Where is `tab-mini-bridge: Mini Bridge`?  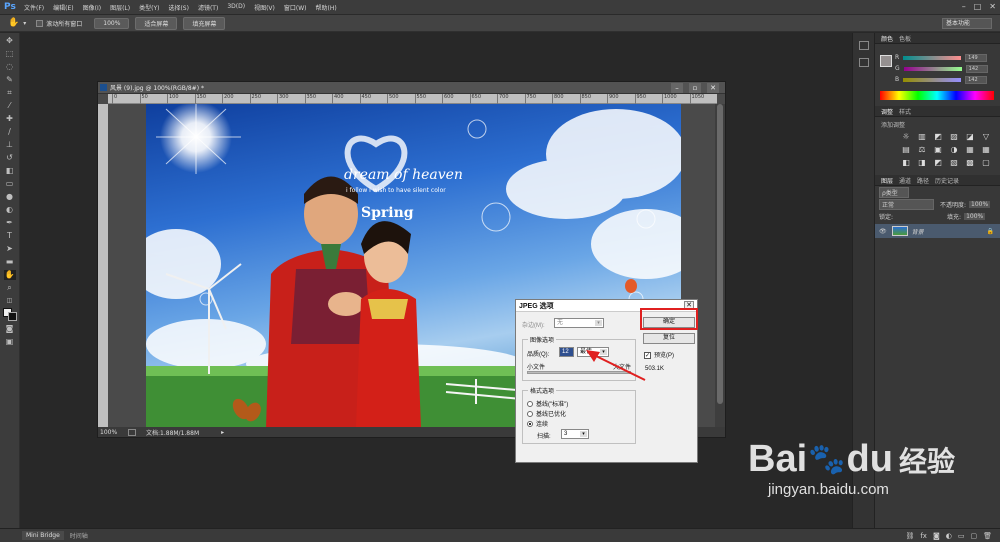
tab-mini-bridge: Mini Bridge is located at coordinates (43, 535).